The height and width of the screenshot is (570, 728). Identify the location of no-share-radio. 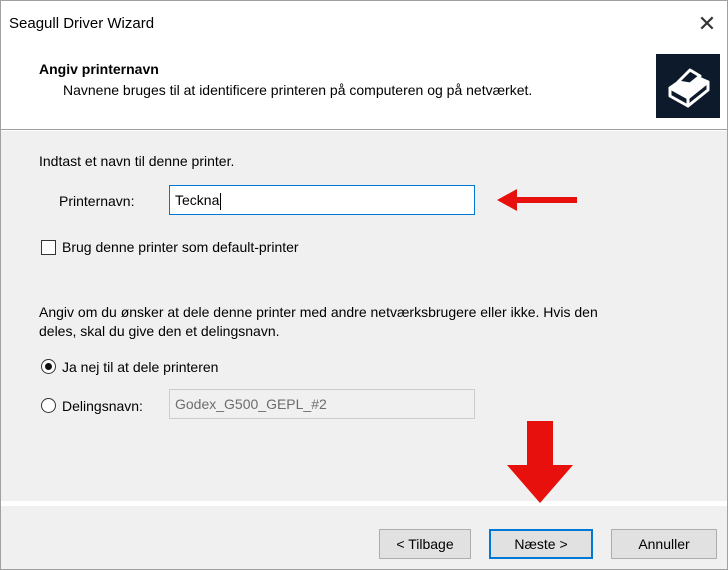
(48, 366).